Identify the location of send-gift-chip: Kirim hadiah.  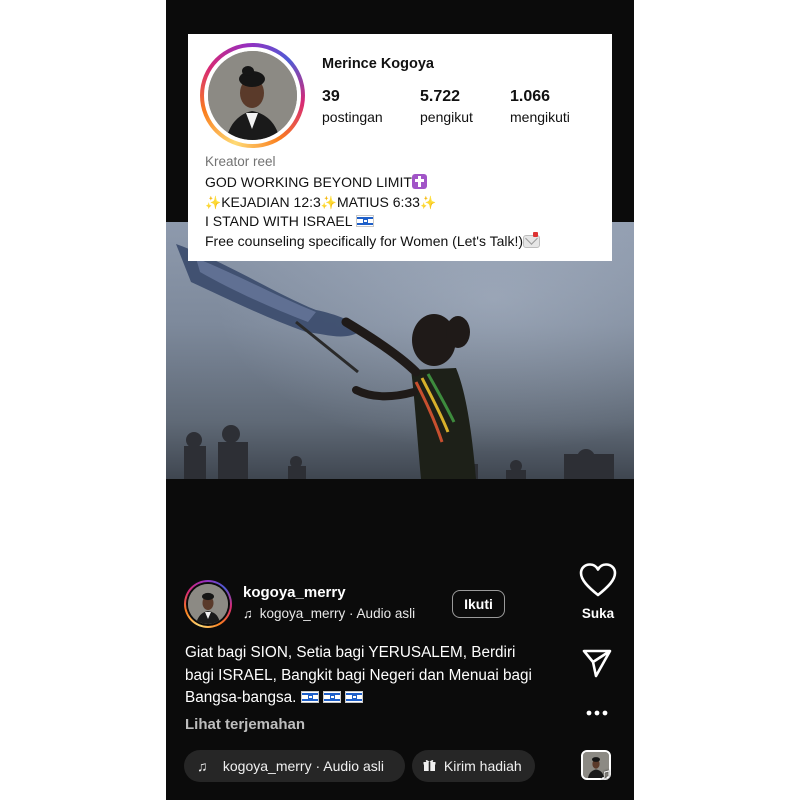
(473, 766).